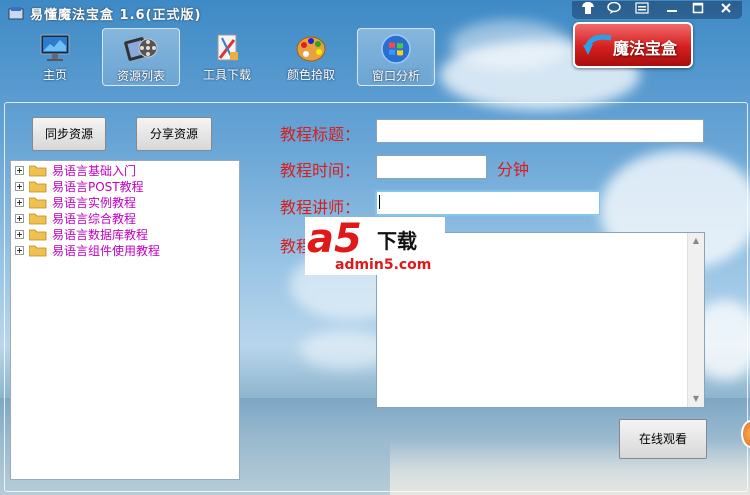 This screenshot has width=750, height=495. What do you see at coordinates (320, 207) in the screenshot?
I see `tutorial-teacher-label: 教程讲师：` at bounding box center [320, 207].